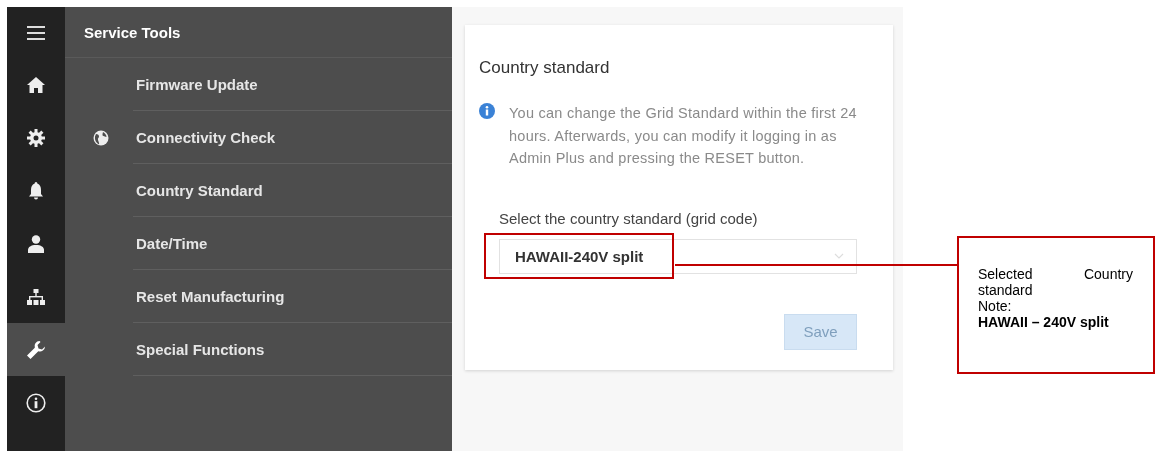  I want to click on home-icon, so click(36, 84).